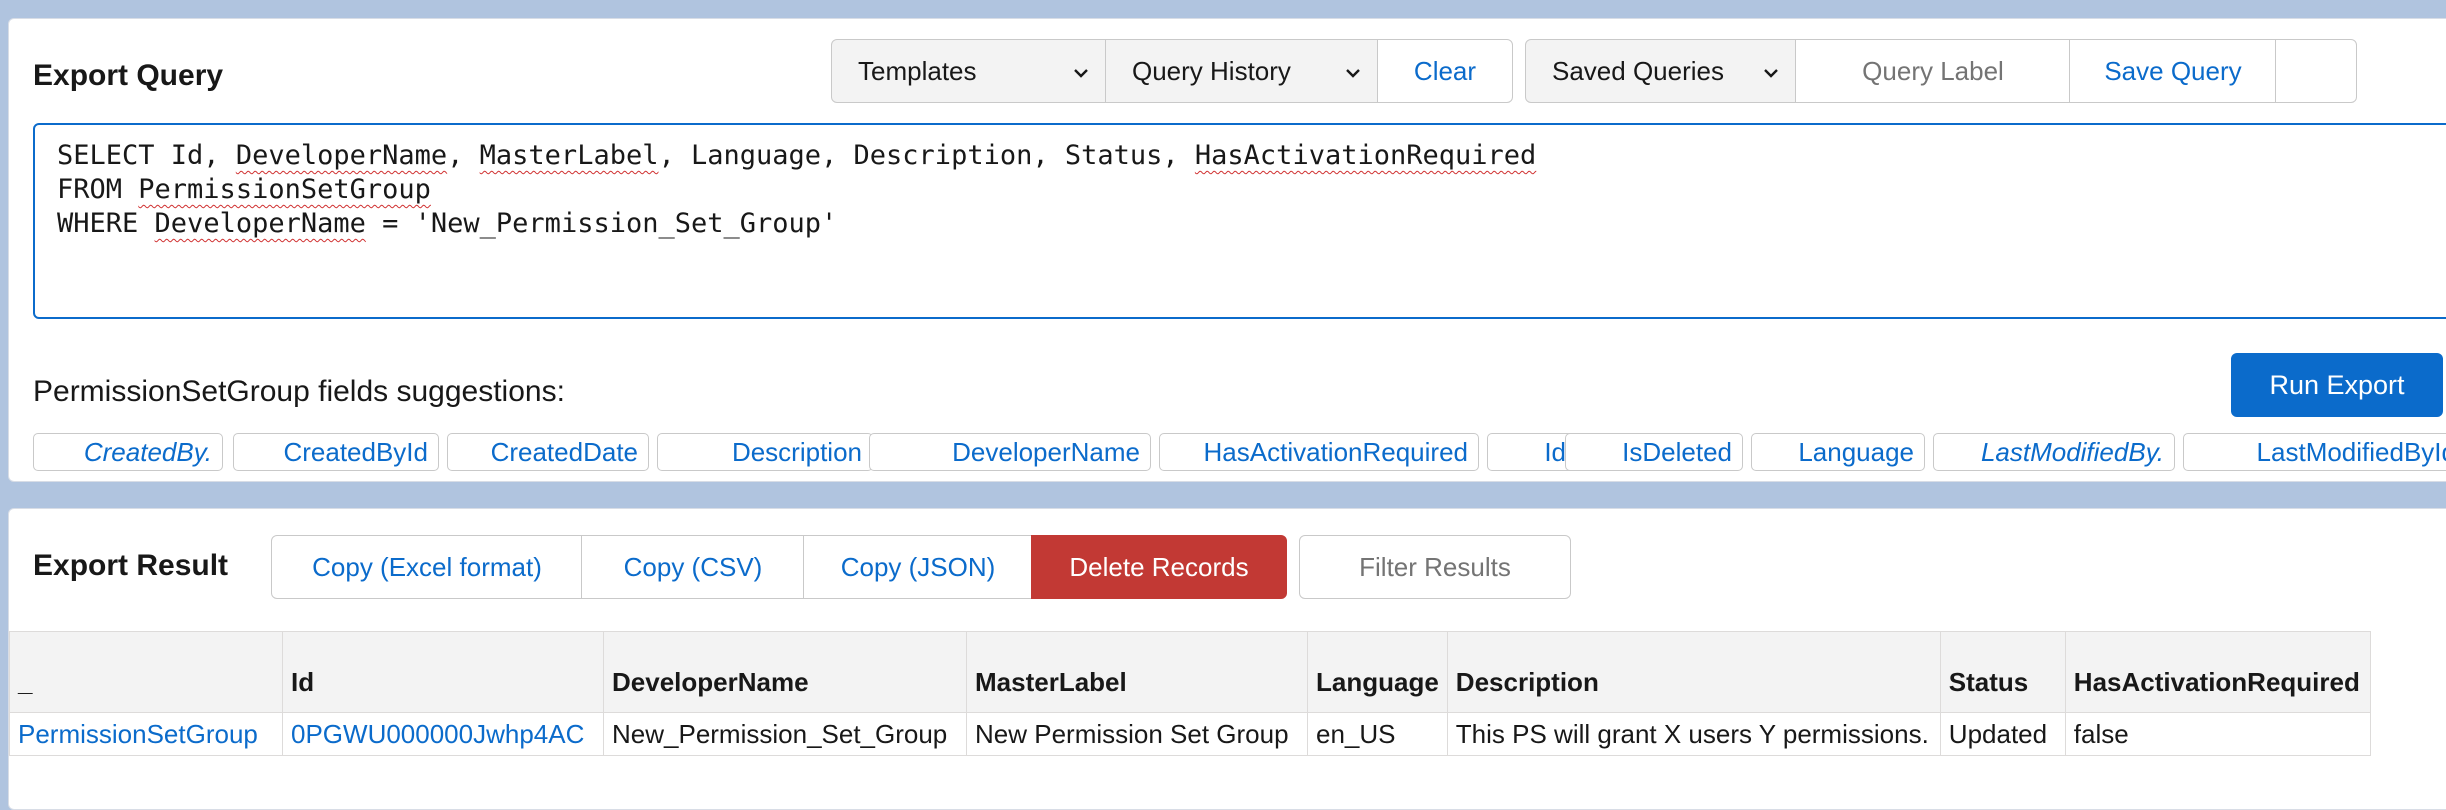  What do you see at coordinates (443, 734) in the screenshot?
I see `record-id-link: 0PGWU000000Jwhp4AC` at bounding box center [443, 734].